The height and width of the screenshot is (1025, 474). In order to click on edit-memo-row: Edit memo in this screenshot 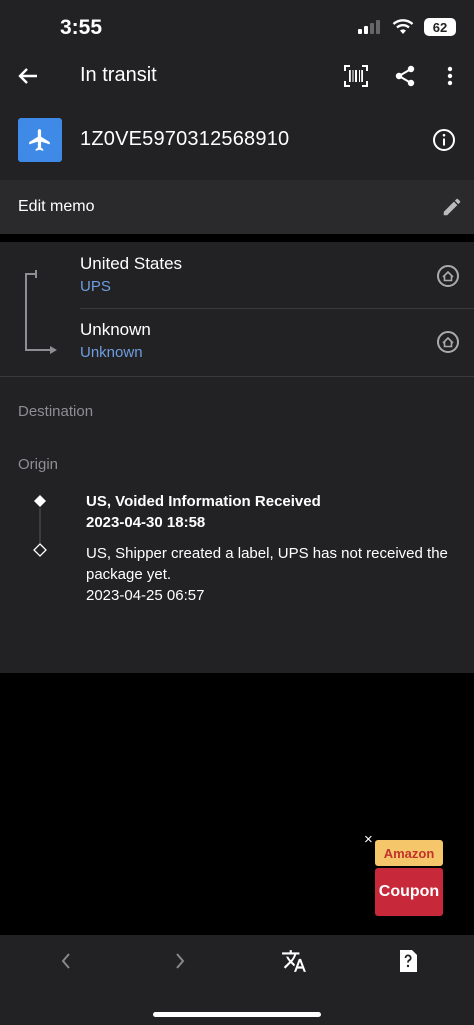, I will do `click(237, 207)`.